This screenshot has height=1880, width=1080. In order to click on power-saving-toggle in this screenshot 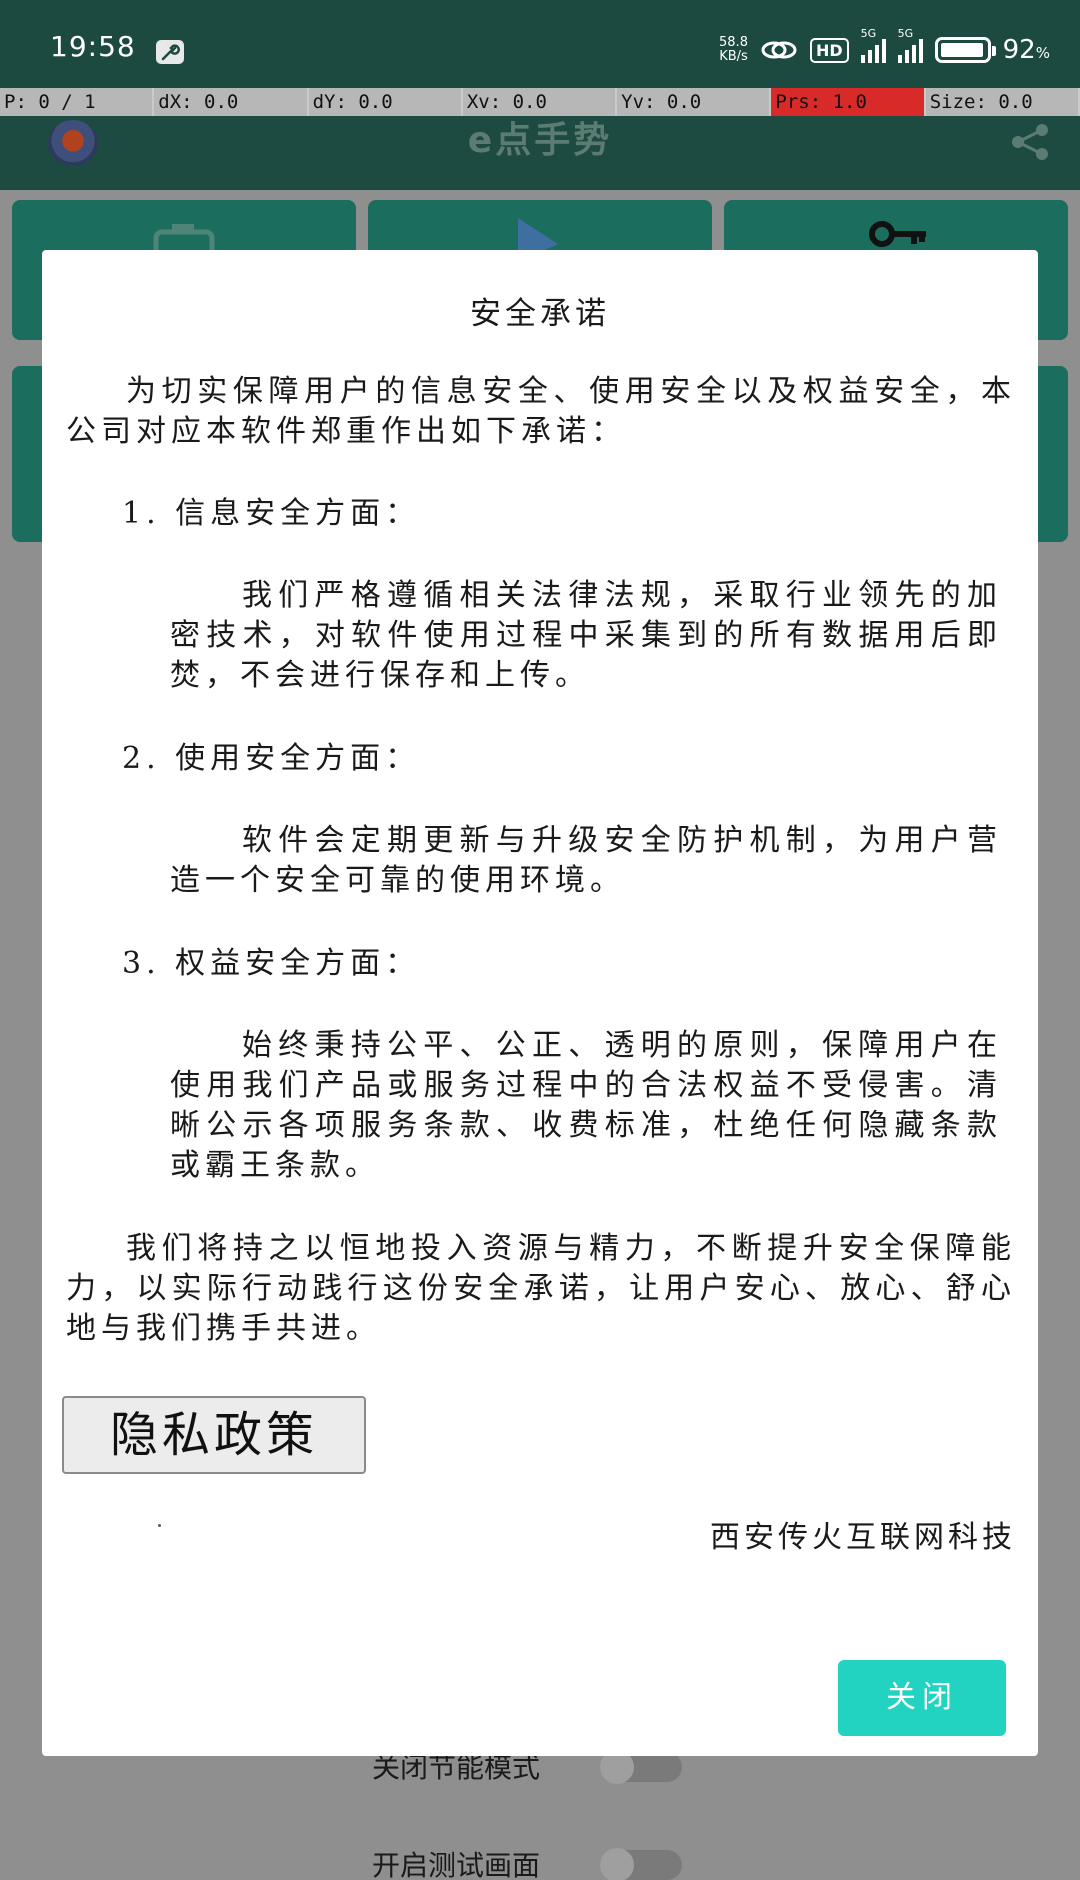, I will do `click(641, 1767)`.